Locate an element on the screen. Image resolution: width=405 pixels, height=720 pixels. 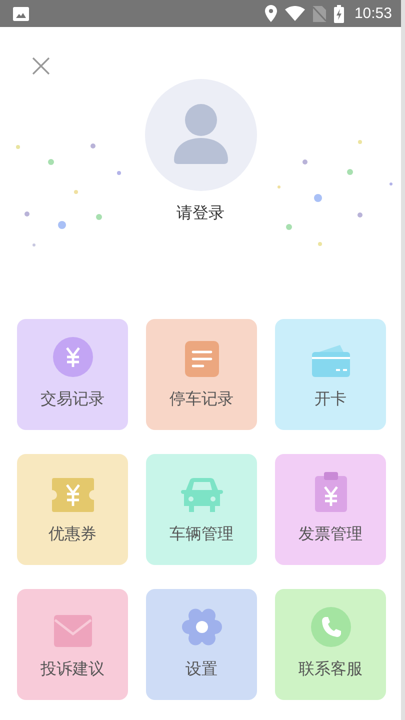
menu-tile: 停车记录 is located at coordinates (201, 374).